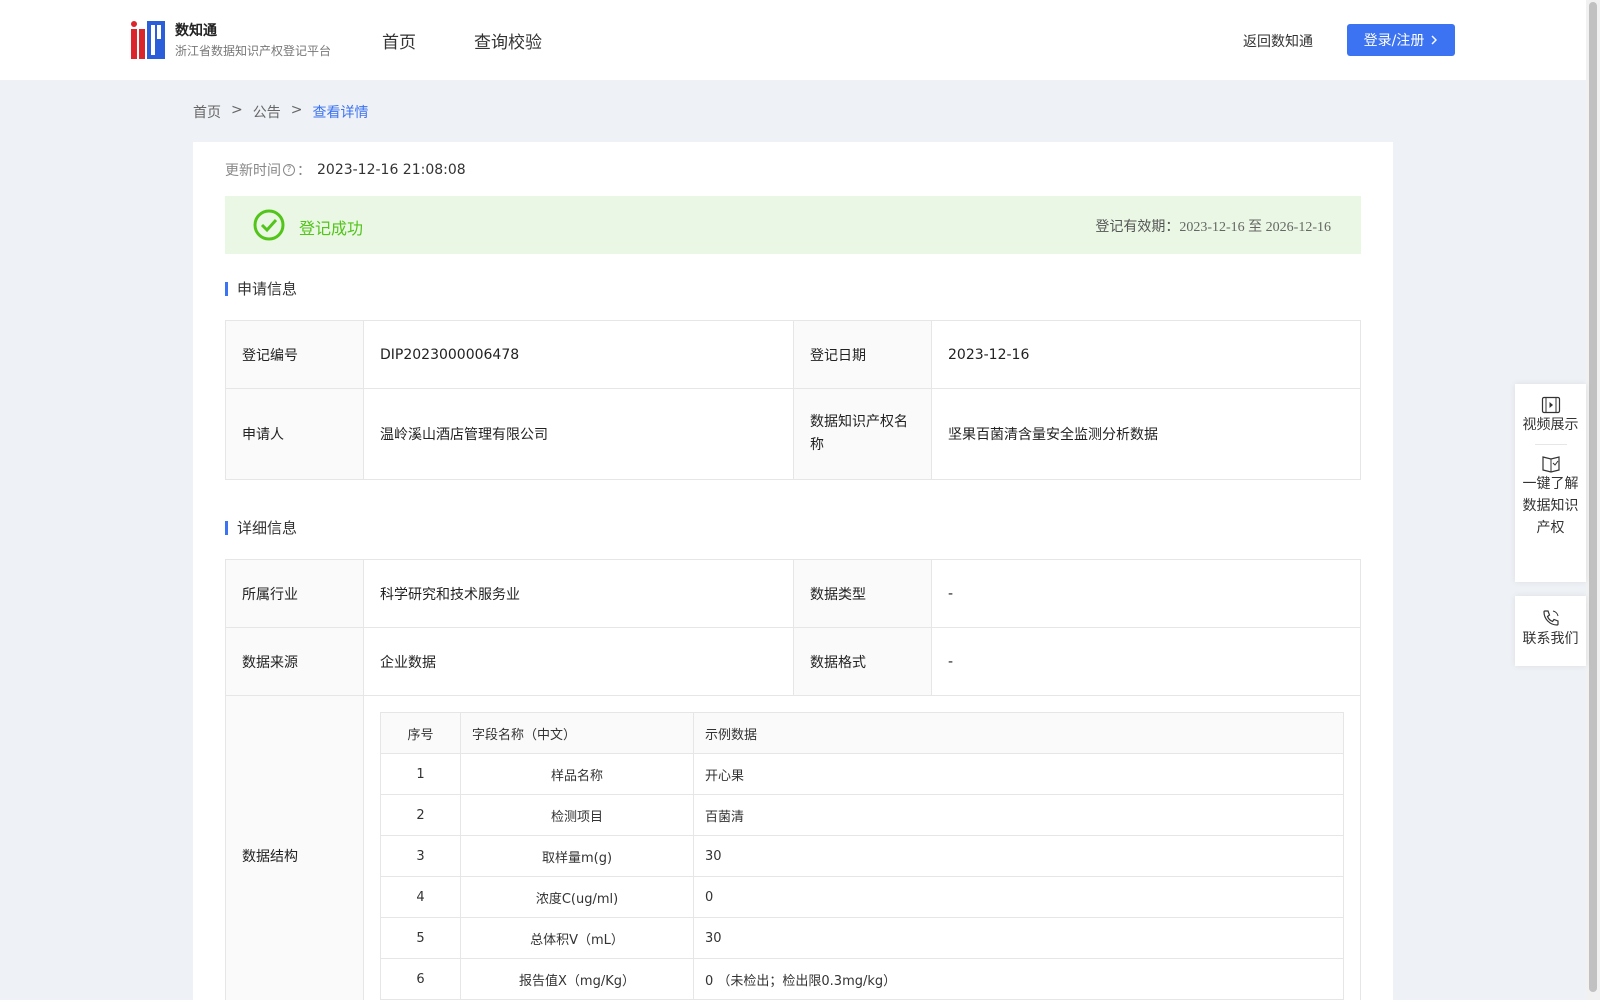  What do you see at coordinates (420, 815) in the screenshot?
I see `row-no: 2` at bounding box center [420, 815].